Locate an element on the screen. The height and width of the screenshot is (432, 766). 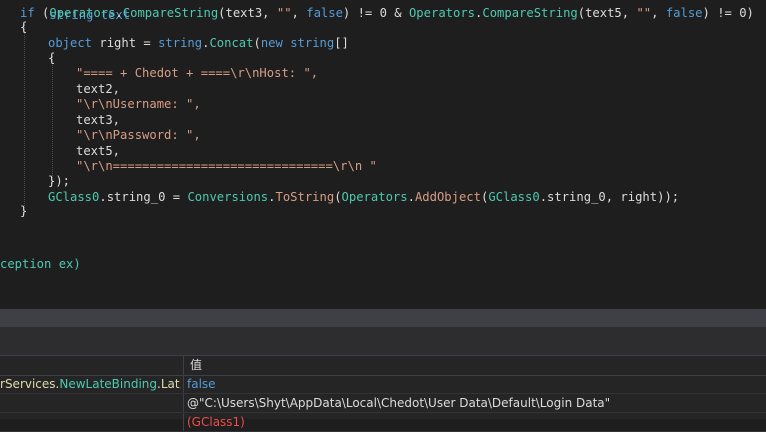
table-row: (GClass1) is located at coordinates (383, 422).